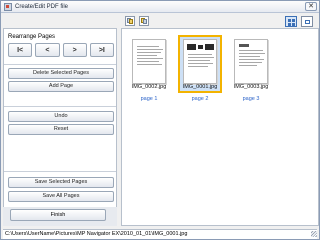 Image resolution: width=320 pixels, height=240 pixels. Describe the element at coordinates (291, 21) in the screenshot. I see `thumbnail-view-icon` at that location.